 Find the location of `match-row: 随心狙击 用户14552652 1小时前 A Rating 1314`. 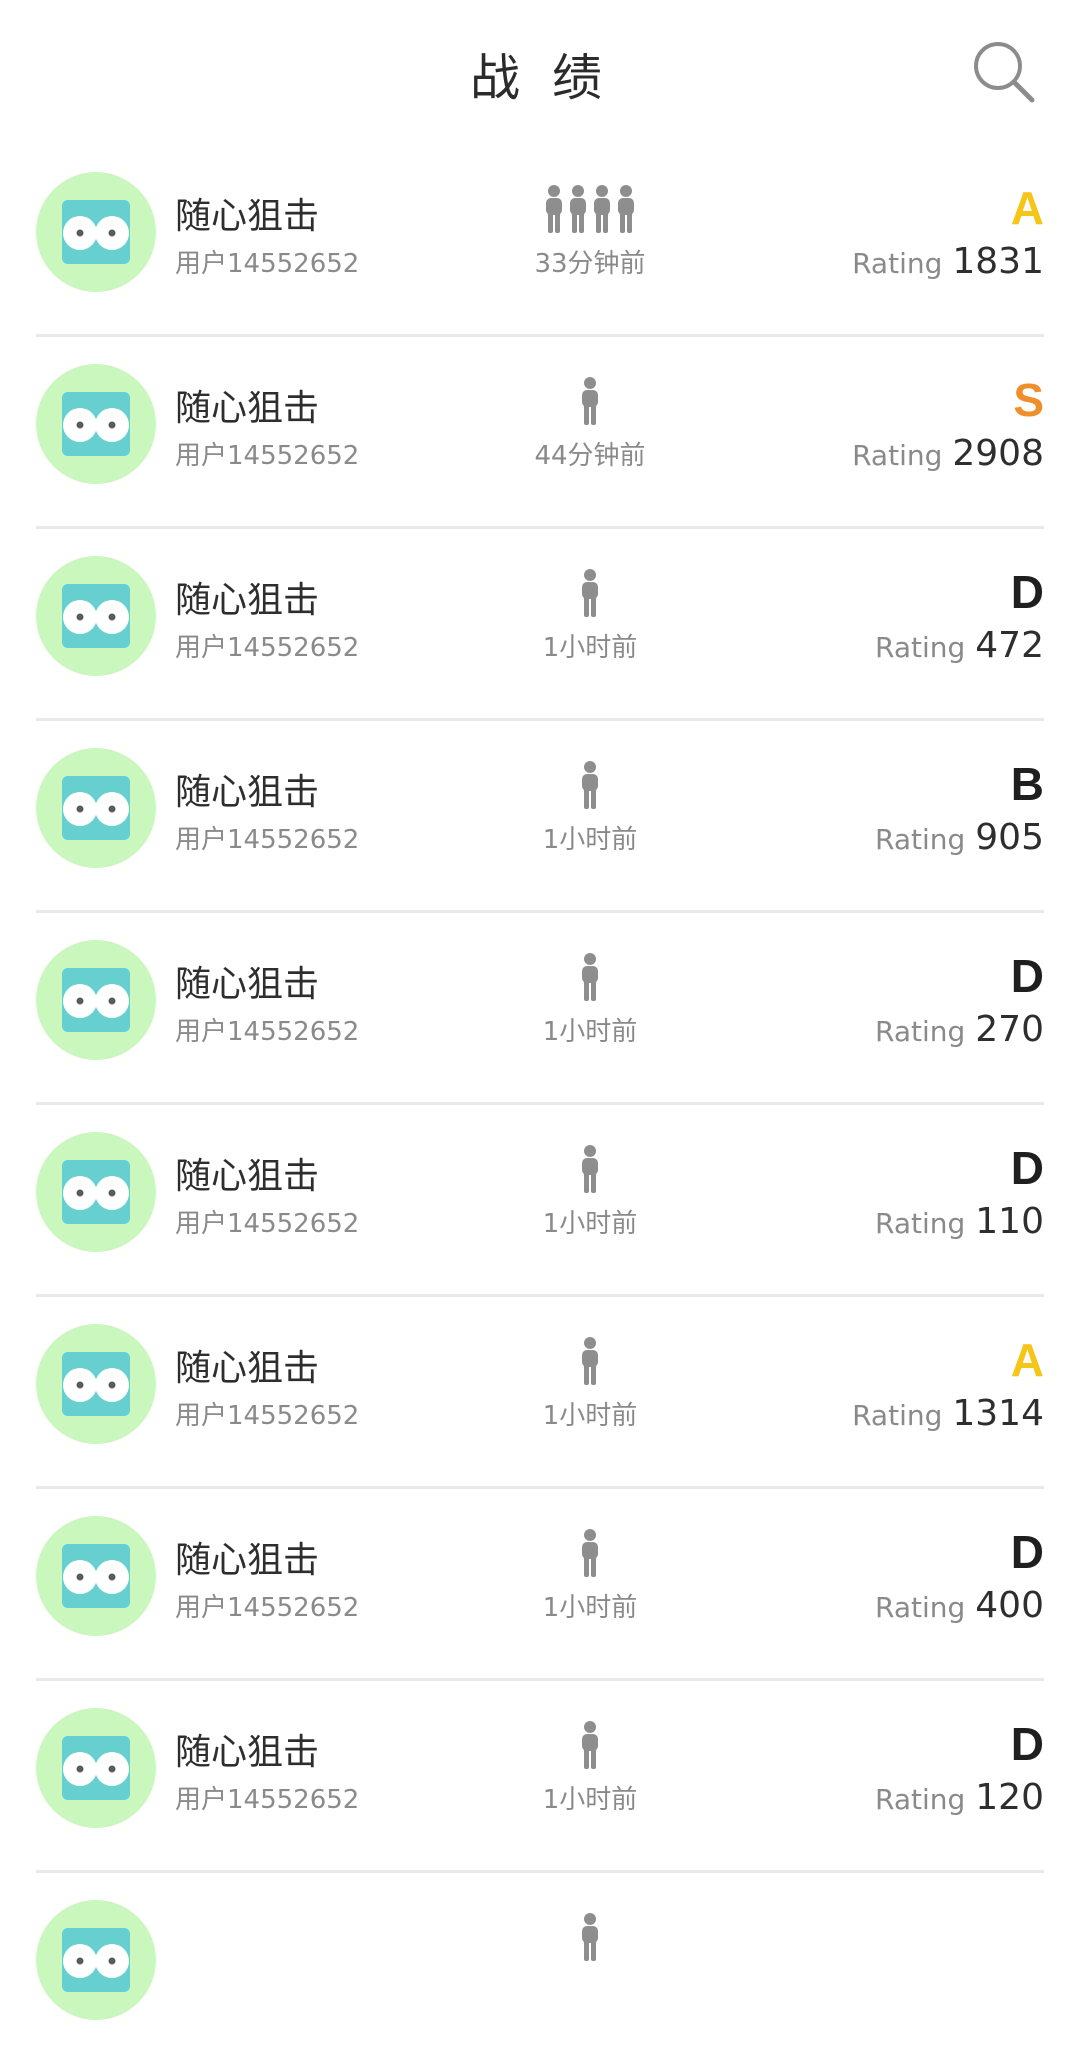

match-row: 随心狙击 用户14552652 1小时前 A Rating 1314 is located at coordinates (540, 1393).